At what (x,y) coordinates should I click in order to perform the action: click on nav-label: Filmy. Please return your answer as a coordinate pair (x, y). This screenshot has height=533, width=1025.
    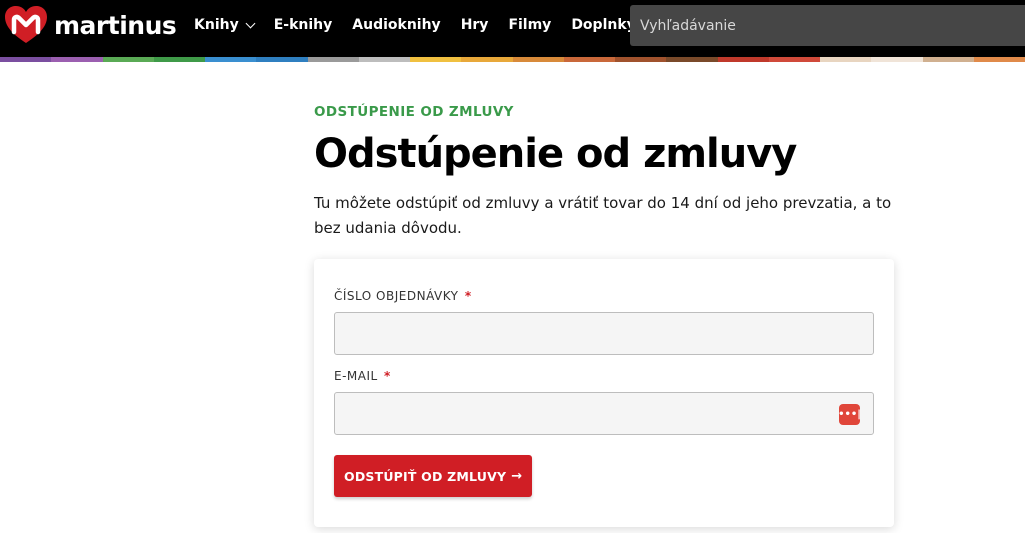
    Looking at the image, I should click on (530, 25).